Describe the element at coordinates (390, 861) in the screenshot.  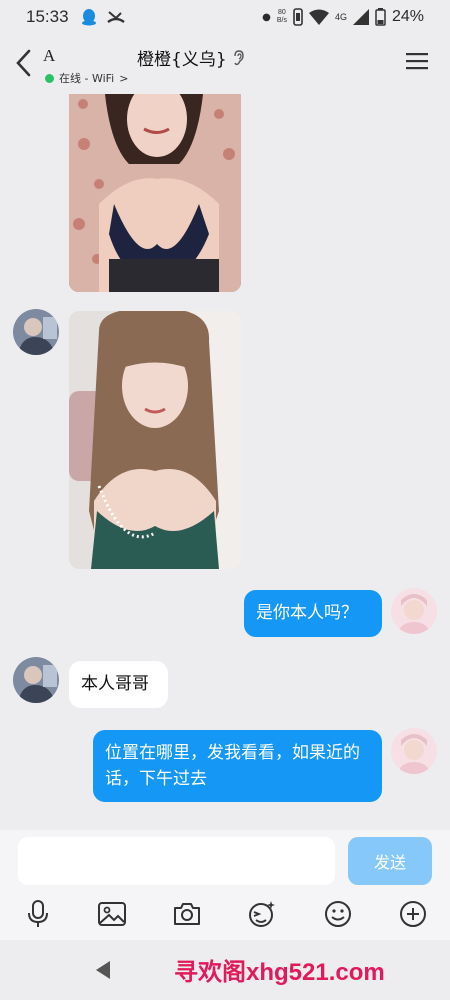
I see `send-button: 发送` at that location.